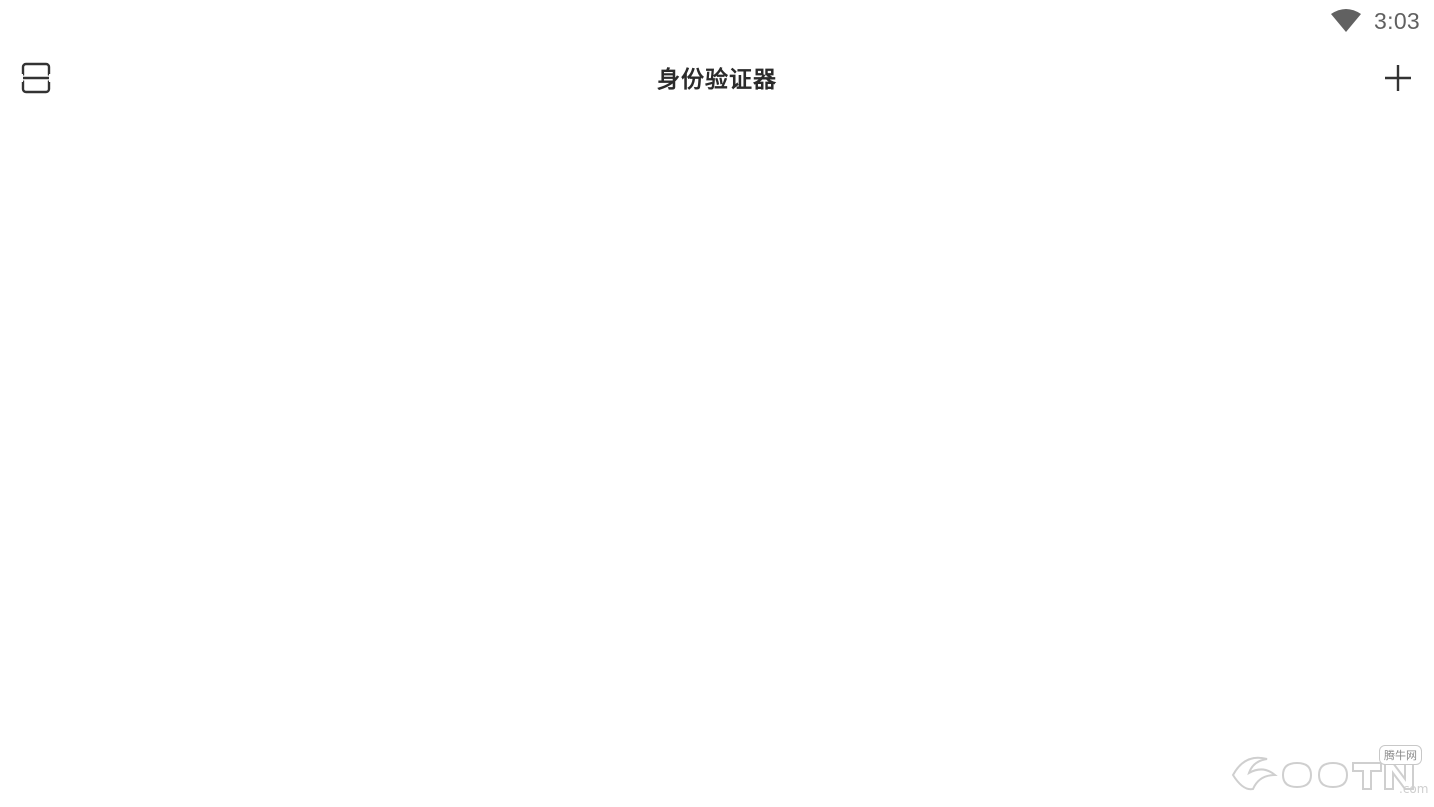 The image size is (1434, 807). Describe the element at coordinates (1325, 774) in the screenshot. I see `watermark: .com 腾牛网` at that location.